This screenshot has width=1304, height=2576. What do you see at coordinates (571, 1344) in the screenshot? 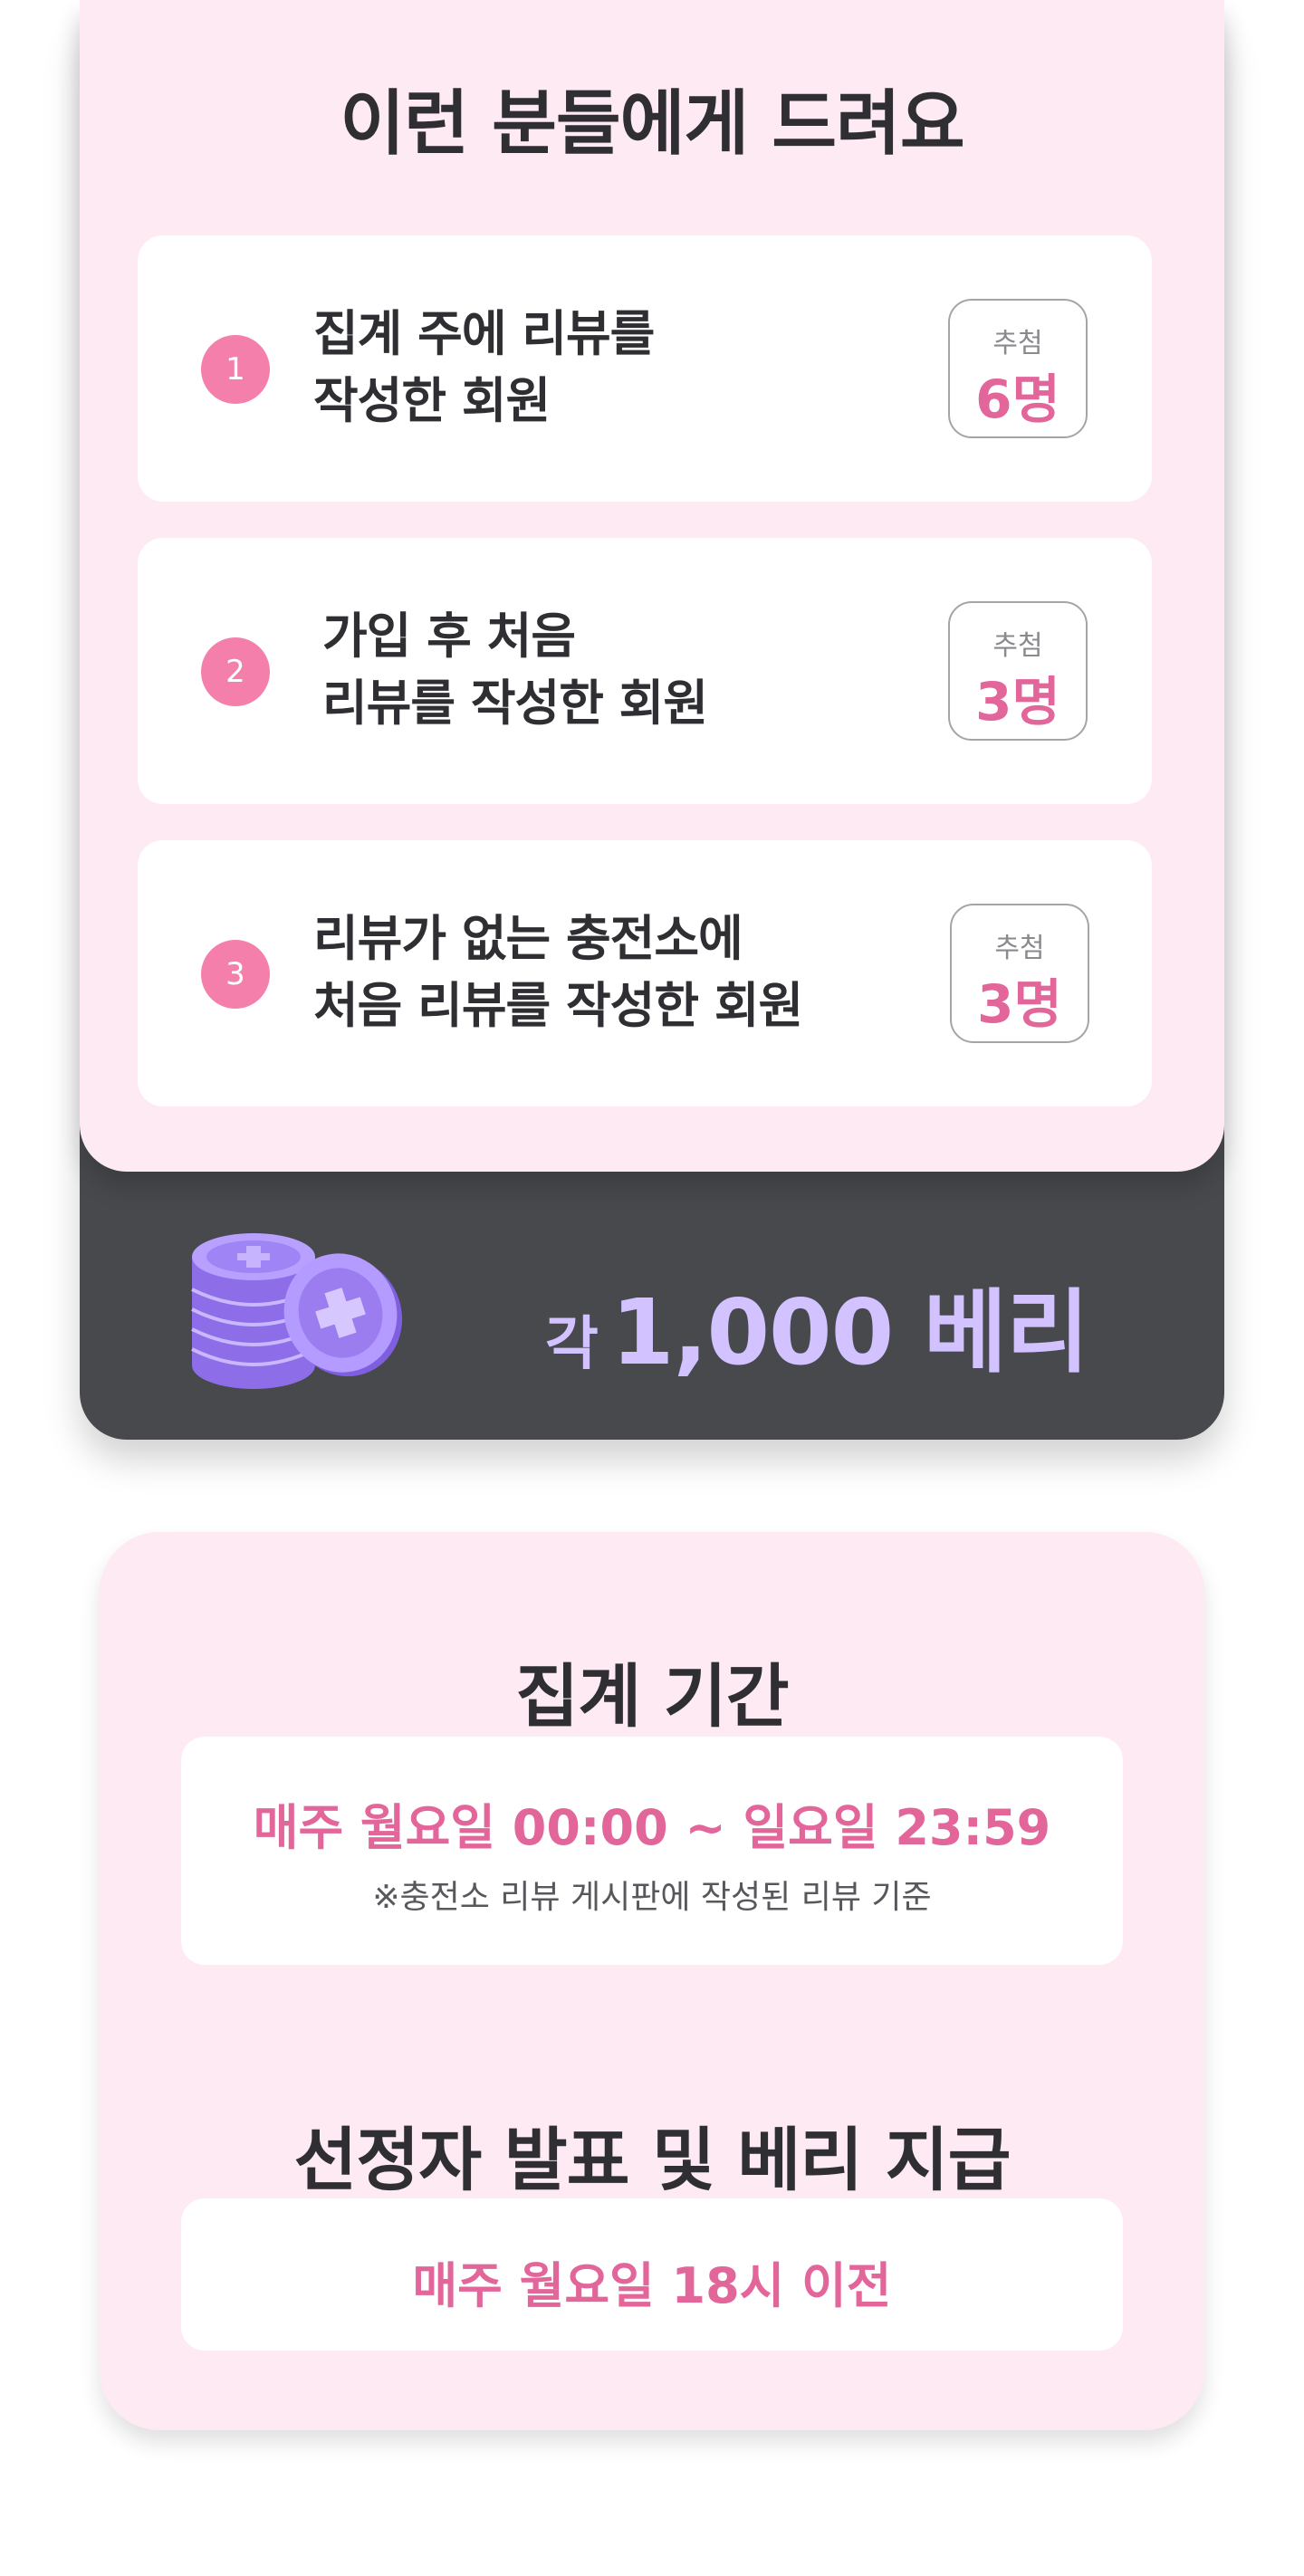
I see `reward-prefix: 각` at bounding box center [571, 1344].